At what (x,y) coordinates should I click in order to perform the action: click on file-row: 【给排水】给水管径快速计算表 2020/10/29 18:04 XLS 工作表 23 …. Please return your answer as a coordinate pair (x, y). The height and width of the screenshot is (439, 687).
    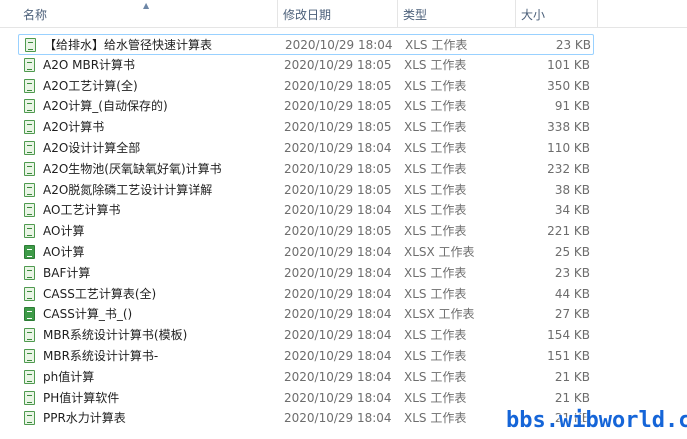
    Looking at the image, I should click on (306, 44).